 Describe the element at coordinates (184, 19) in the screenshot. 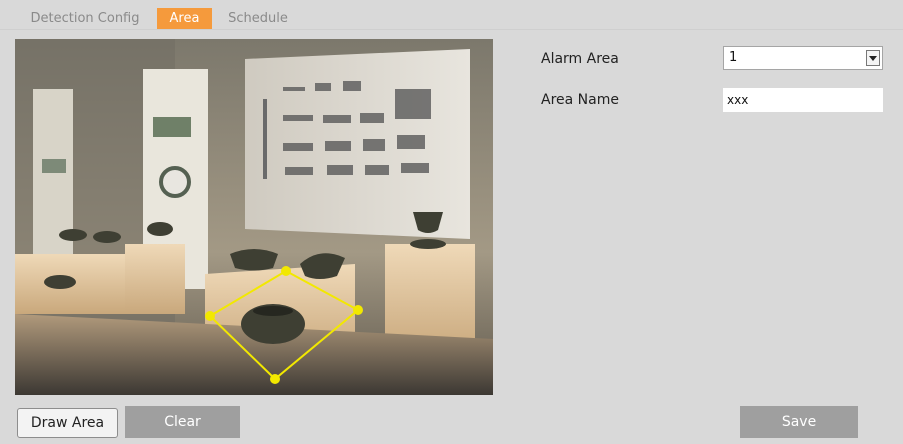

I see `tab-area: Area` at that location.